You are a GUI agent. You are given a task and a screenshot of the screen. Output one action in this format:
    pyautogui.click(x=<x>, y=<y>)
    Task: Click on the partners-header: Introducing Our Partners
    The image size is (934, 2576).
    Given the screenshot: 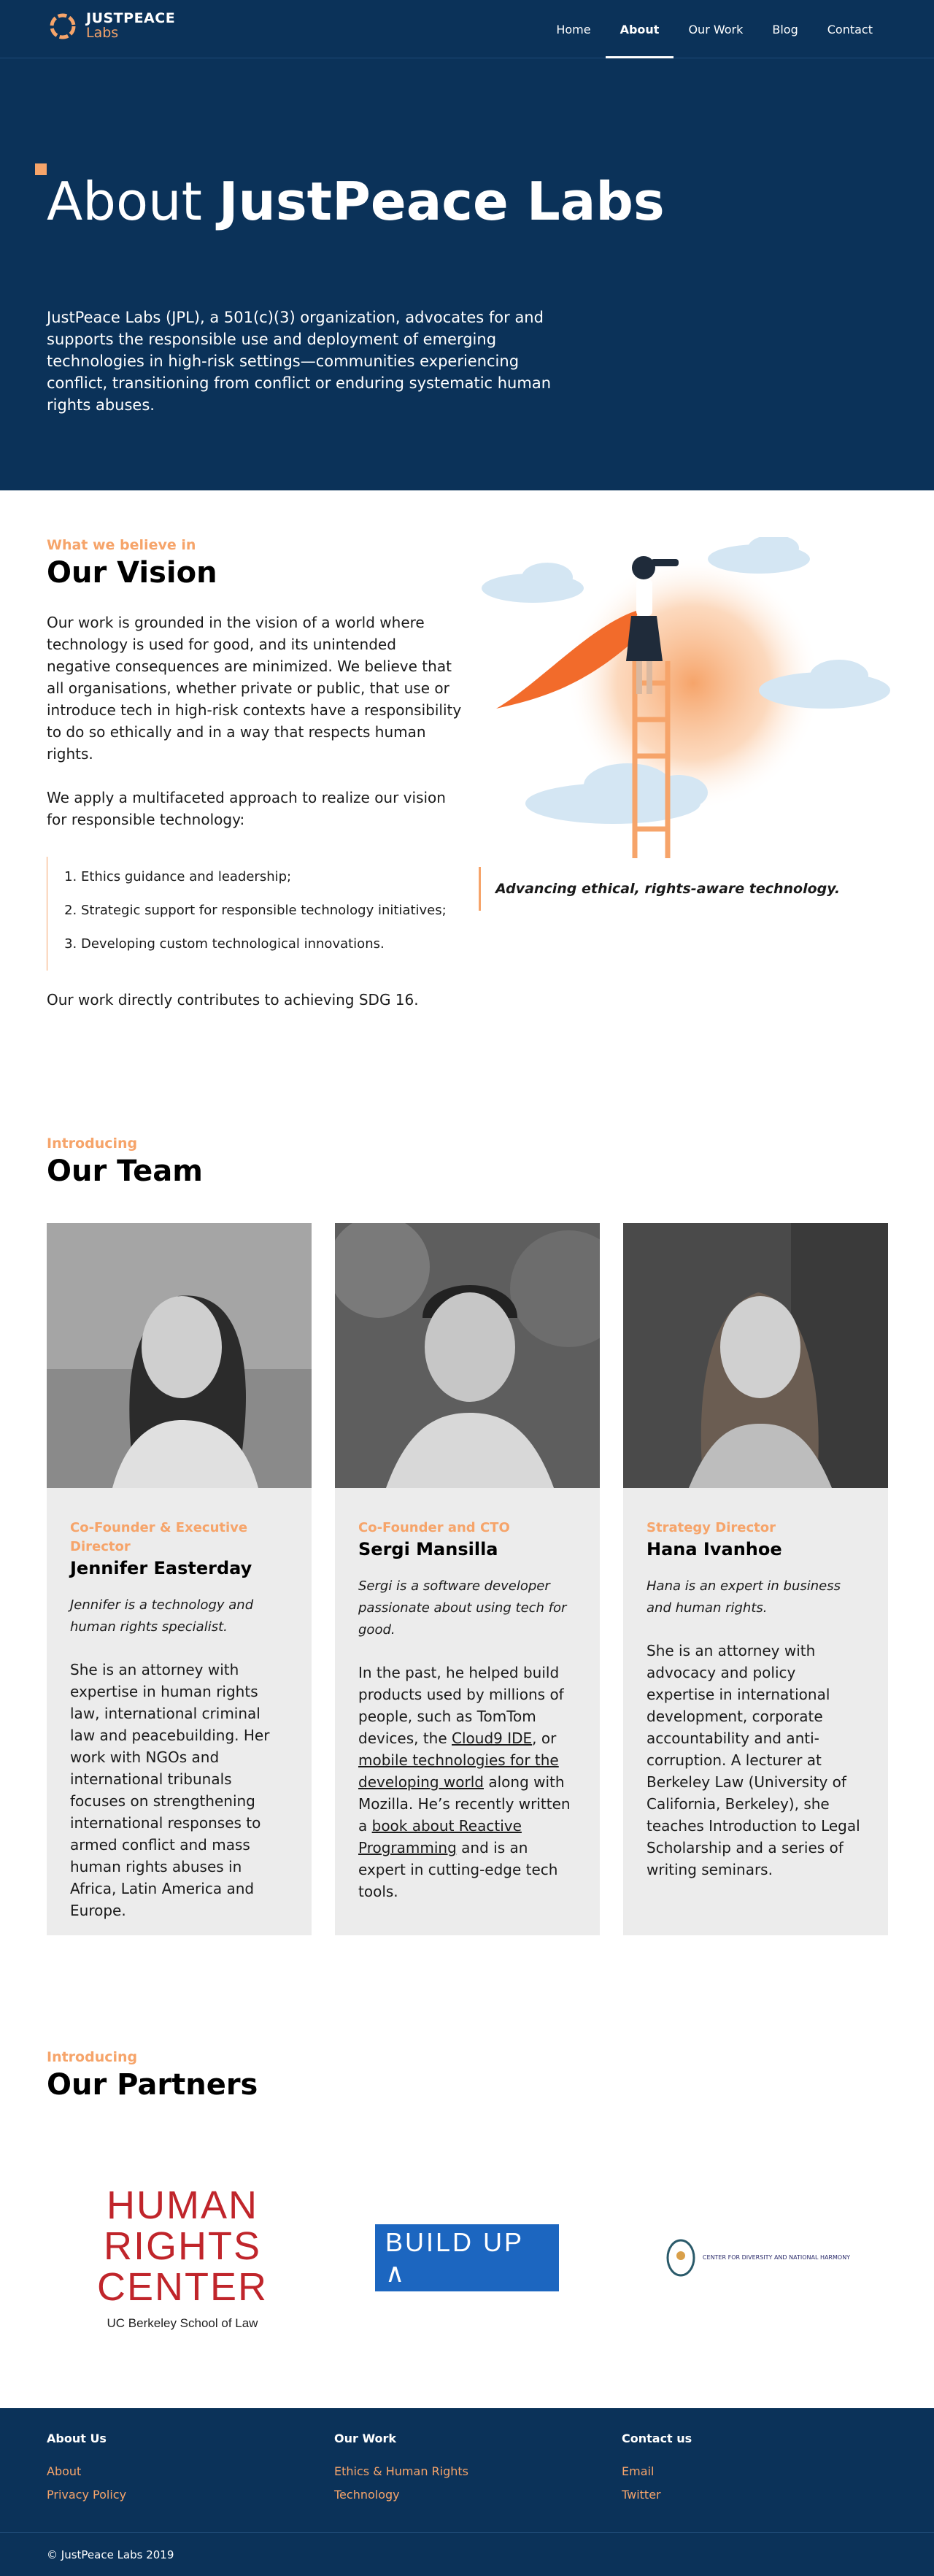 What is the action you would take?
    pyautogui.click(x=152, y=2075)
    